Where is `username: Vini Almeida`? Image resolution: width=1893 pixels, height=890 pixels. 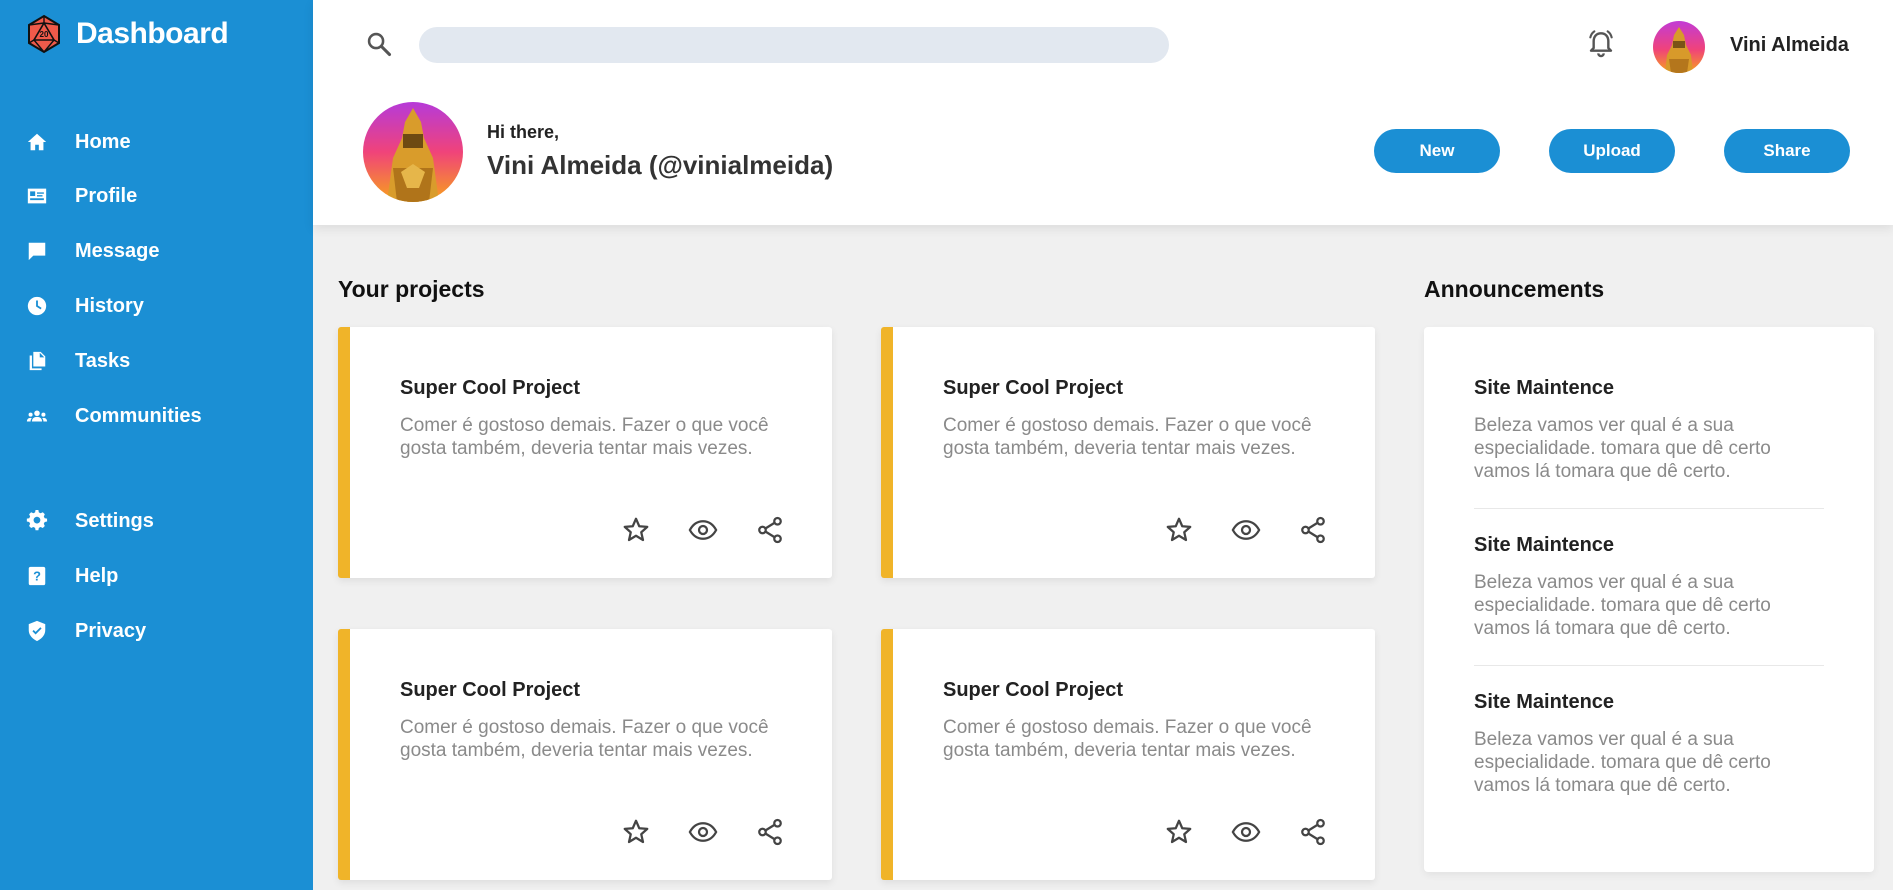
username: Vini Almeida is located at coordinates (1789, 45).